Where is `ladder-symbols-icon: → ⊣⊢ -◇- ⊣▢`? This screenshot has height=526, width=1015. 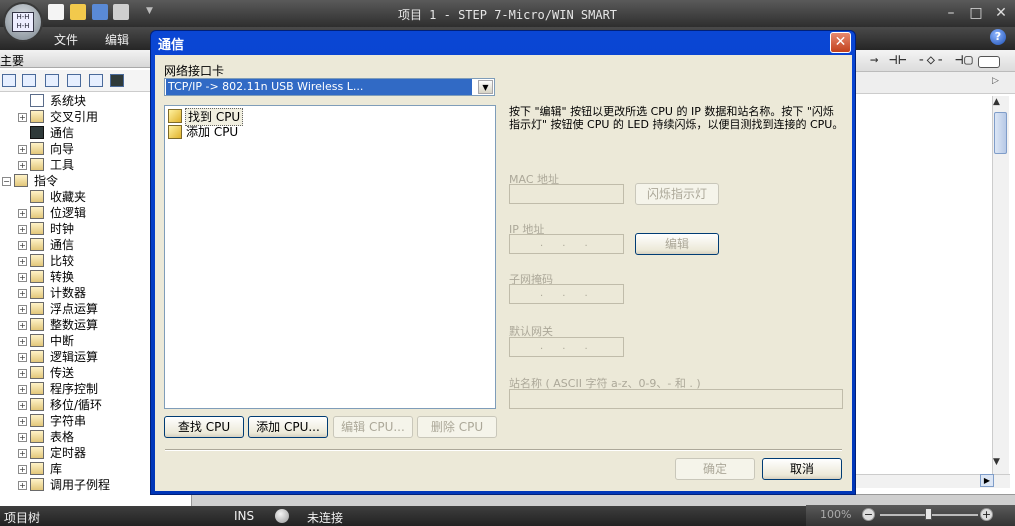 ladder-symbols-icon: → ⊣⊢ -◇- ⊣▢ is located at coordinates (922, 60).